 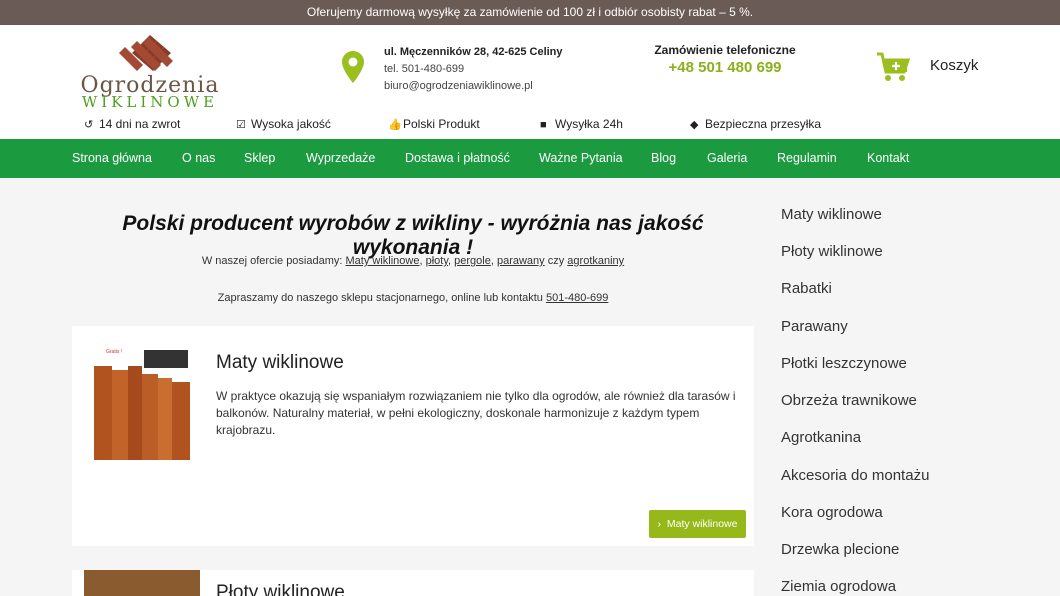 I want to click on return-icon: ↺, so click(x=89, y=125).